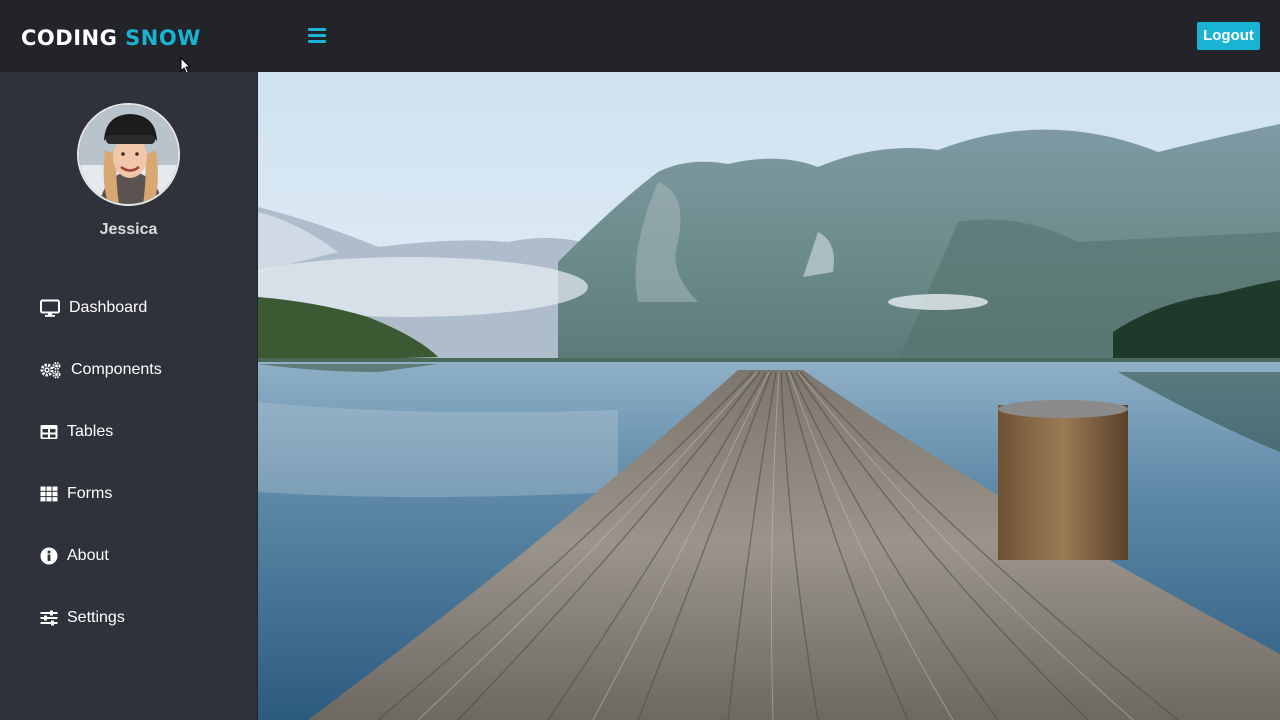 This screenshot has width=1280, height=720. Describe the element at coordinates (116, 369) in the screenshot. I see `sidebar-item-label: Components` at that location.